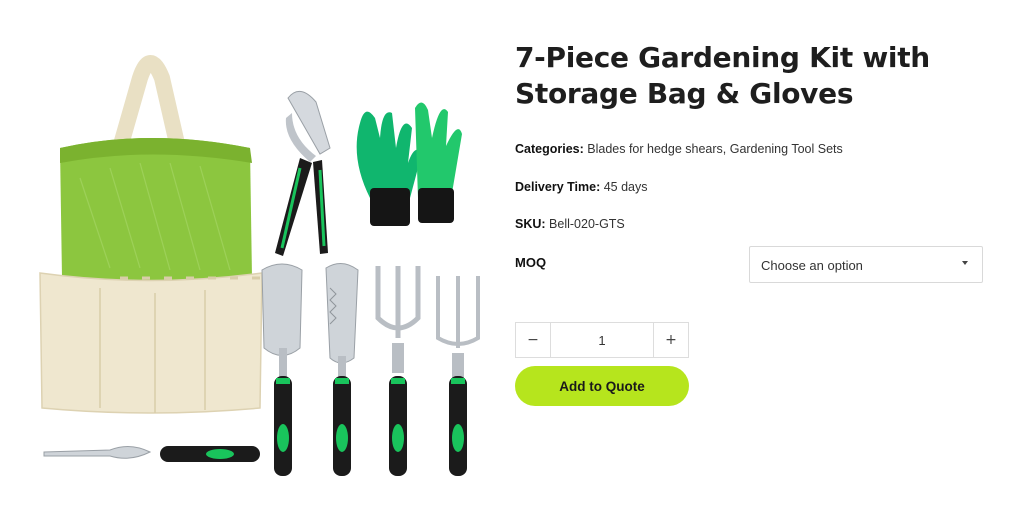 Image resolution: width=1024 pixels, height=508 pixels. Describe the element at coordinates (149, 103) in the screenshot. I see `bag-handle` at that location.